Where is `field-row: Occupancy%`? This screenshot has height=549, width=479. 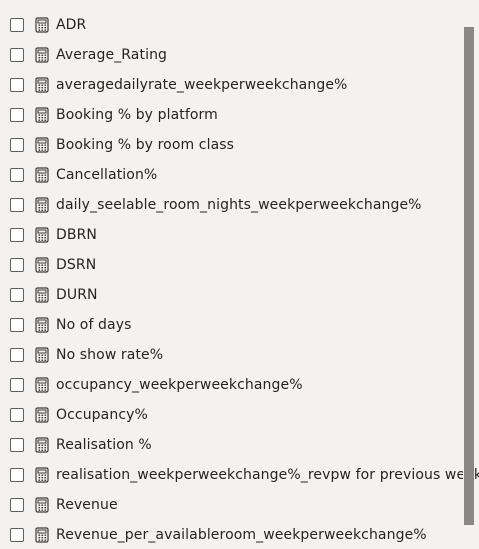
field-row: Occupancy% is located at coordinates (231, 415).